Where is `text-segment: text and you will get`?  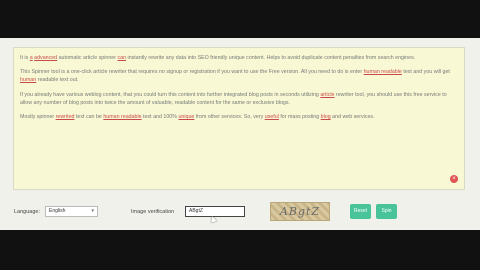 text-segment: text and you will get is located at coordinates (425, 72).